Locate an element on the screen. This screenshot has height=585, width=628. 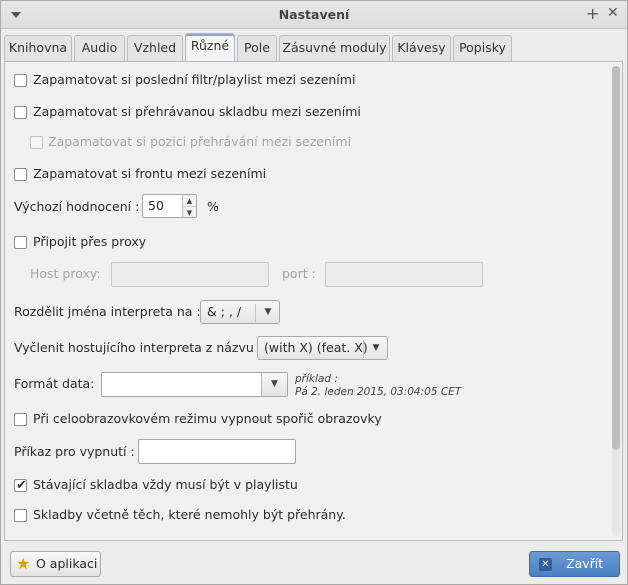
title-bar: Nastavení + ✕ is located at coordinates (314, 15).